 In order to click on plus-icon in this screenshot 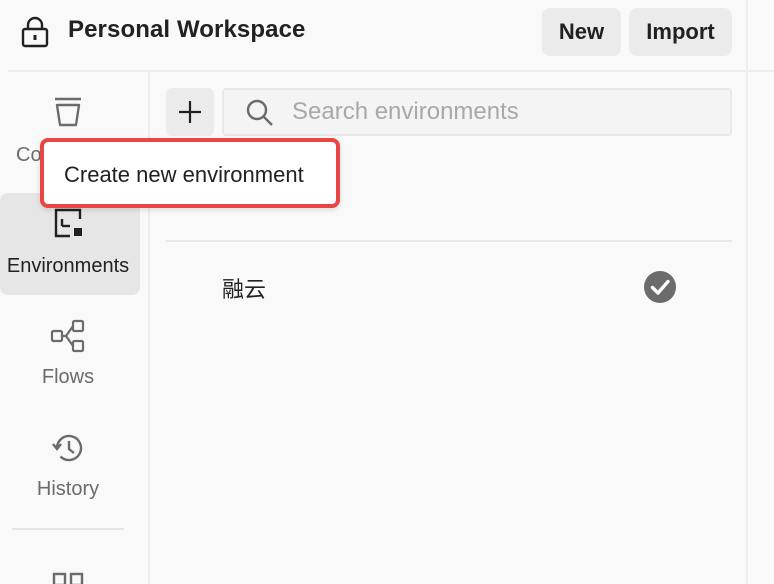, I will do `click(190, 112)`.